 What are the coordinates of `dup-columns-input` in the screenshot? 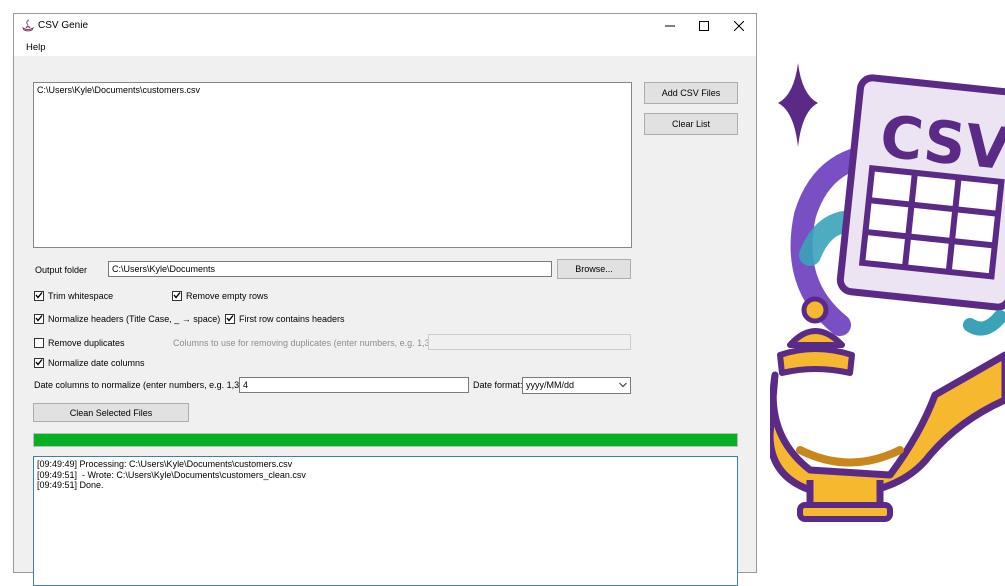 It's located at (529, 342).